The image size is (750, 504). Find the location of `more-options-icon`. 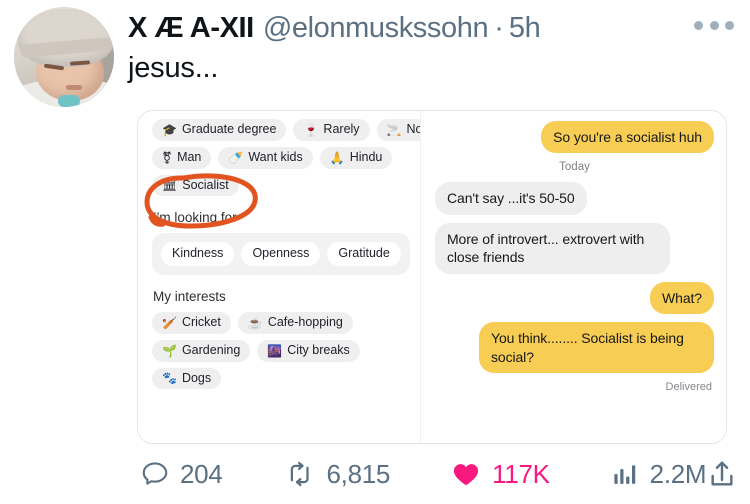

more-options-icon is located at coordinates (714, 25).